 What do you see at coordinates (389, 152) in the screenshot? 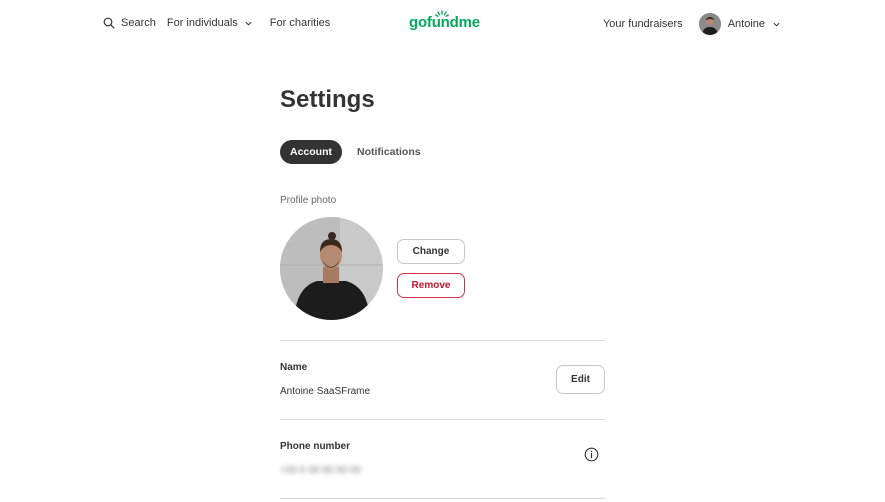
I see `tab-notifications: Notifications` at bounding box center [389, 152].